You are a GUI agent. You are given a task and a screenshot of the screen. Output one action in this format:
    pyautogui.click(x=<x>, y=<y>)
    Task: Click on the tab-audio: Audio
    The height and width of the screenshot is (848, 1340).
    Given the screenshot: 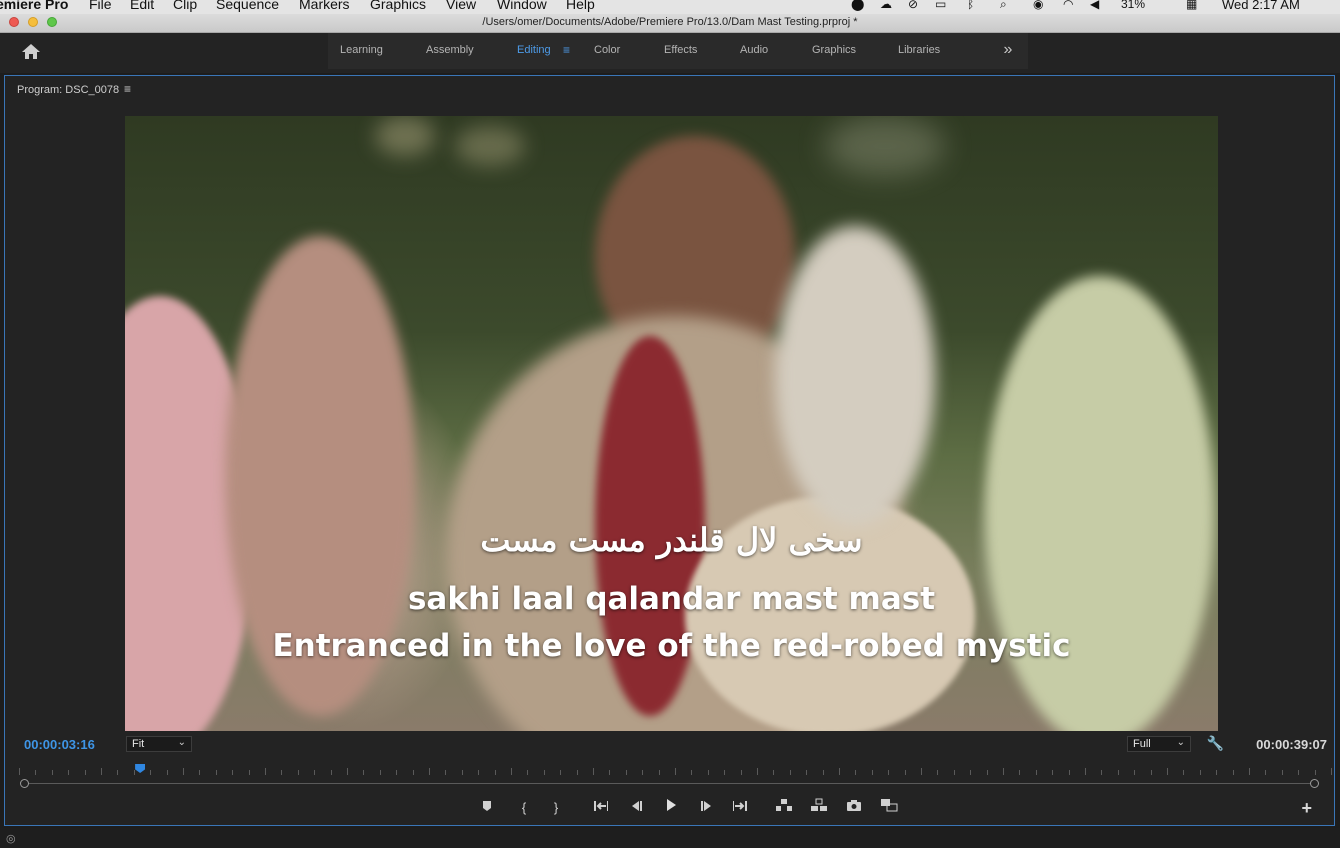 What is the action you would take?
    pyautogui.click(x=754, y=50)
    